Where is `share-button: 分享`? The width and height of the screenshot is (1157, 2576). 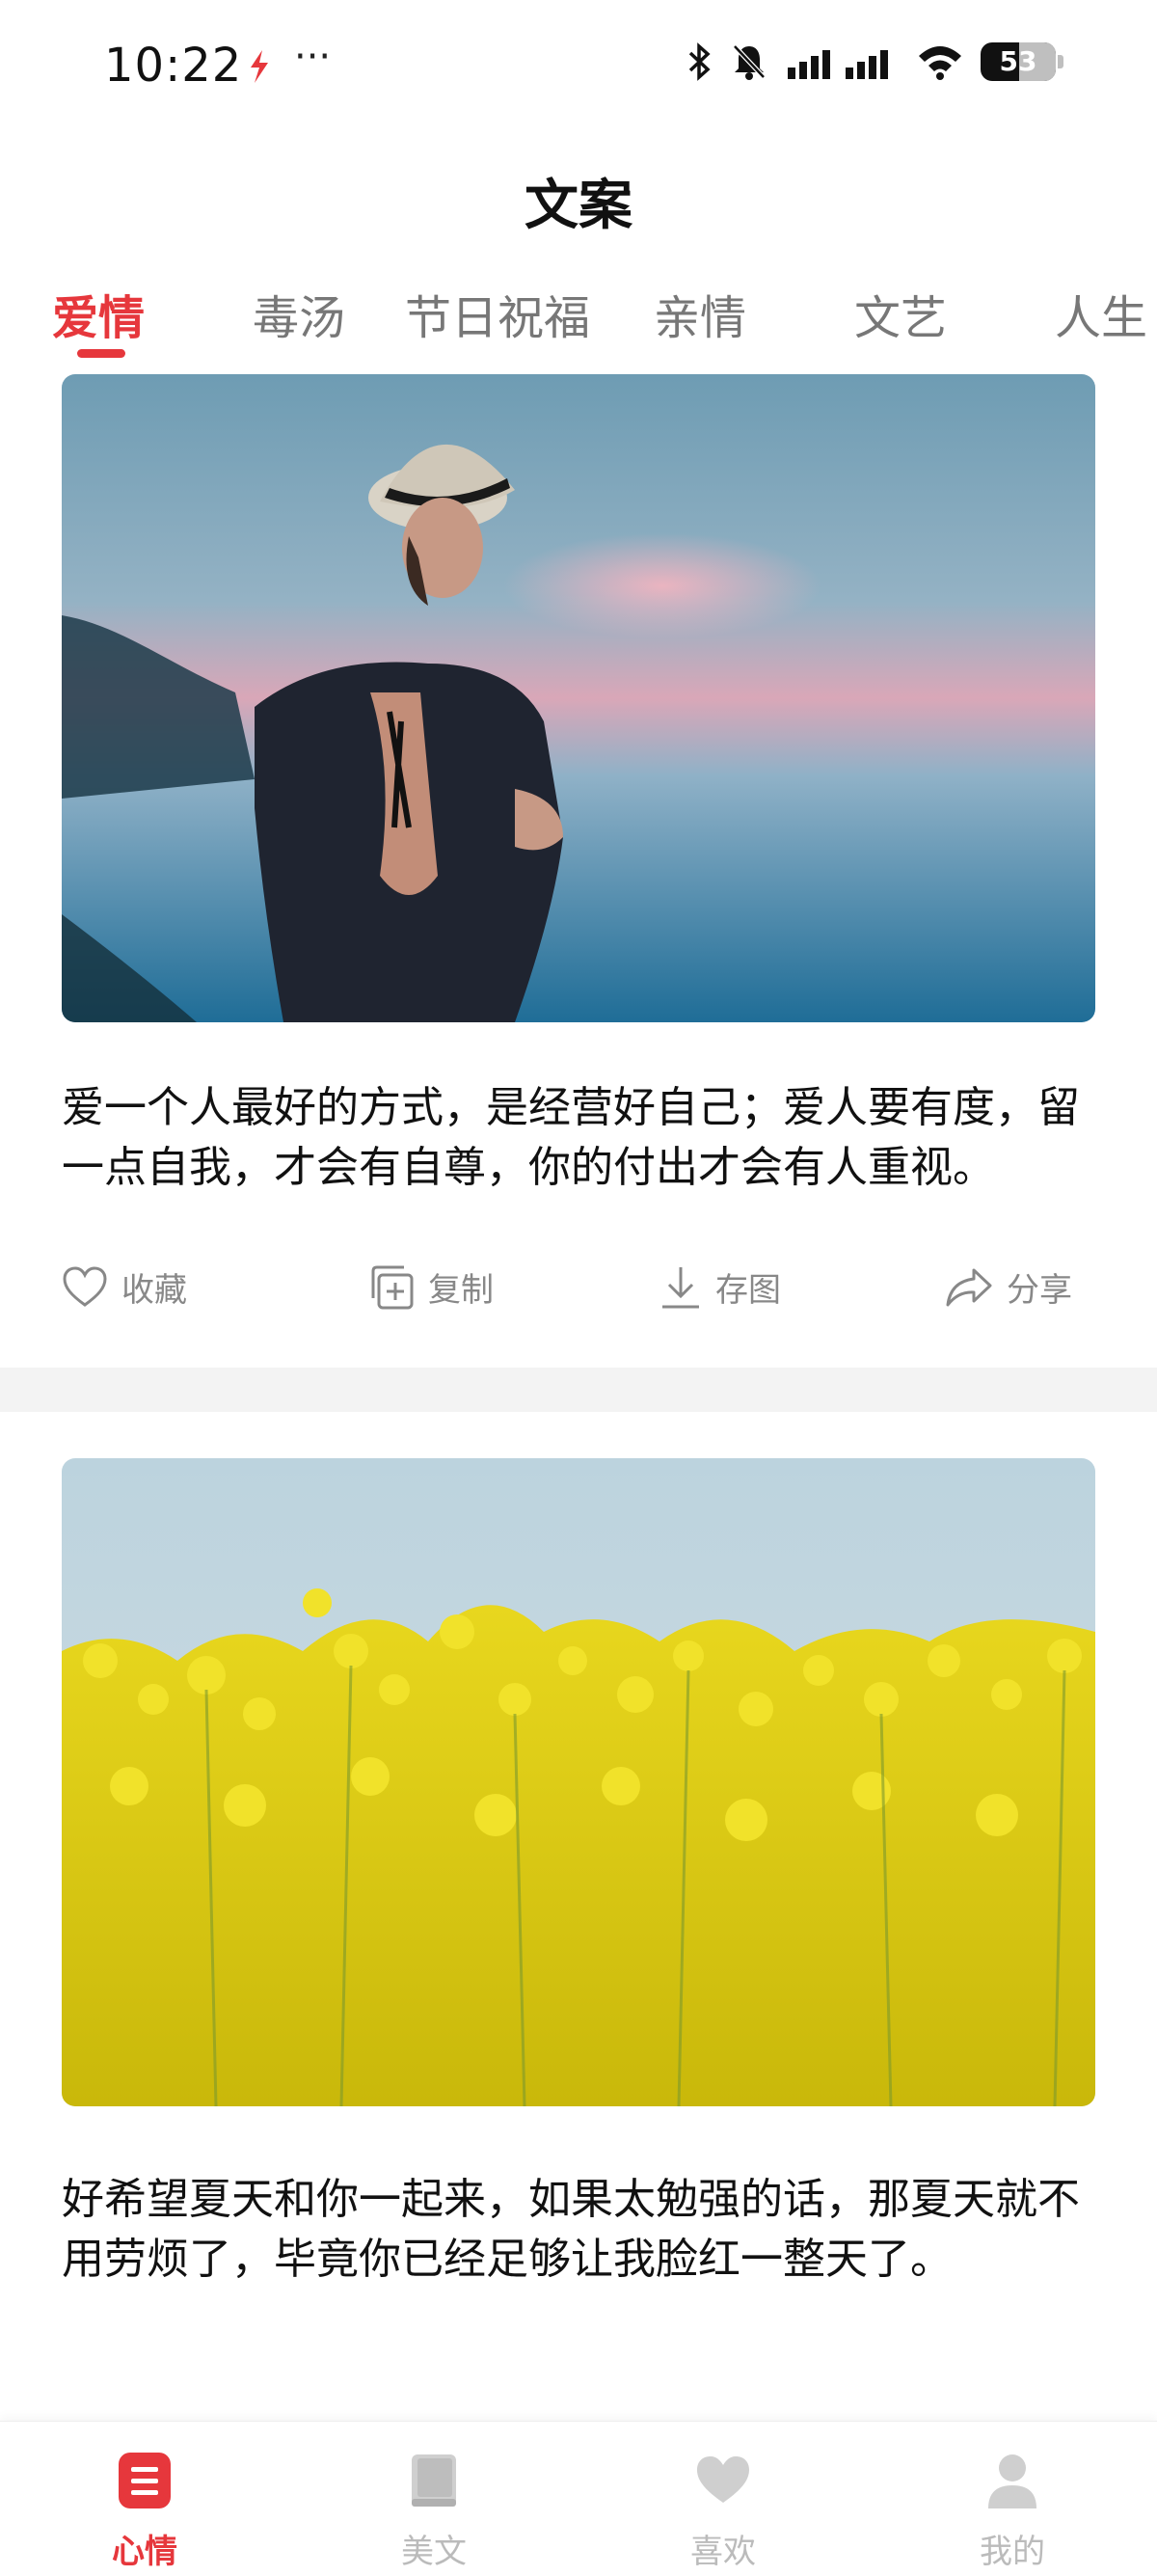
share-button: 分享 is located at coordinates (1008, 1287).